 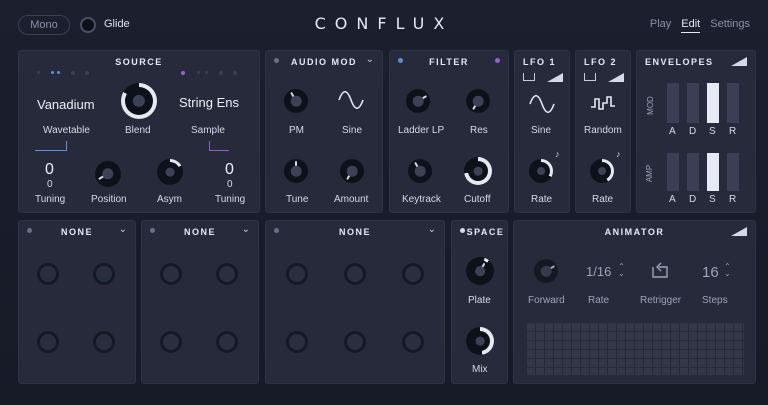 I want to click on mod-decay-bar, so click(x=693, y=103).